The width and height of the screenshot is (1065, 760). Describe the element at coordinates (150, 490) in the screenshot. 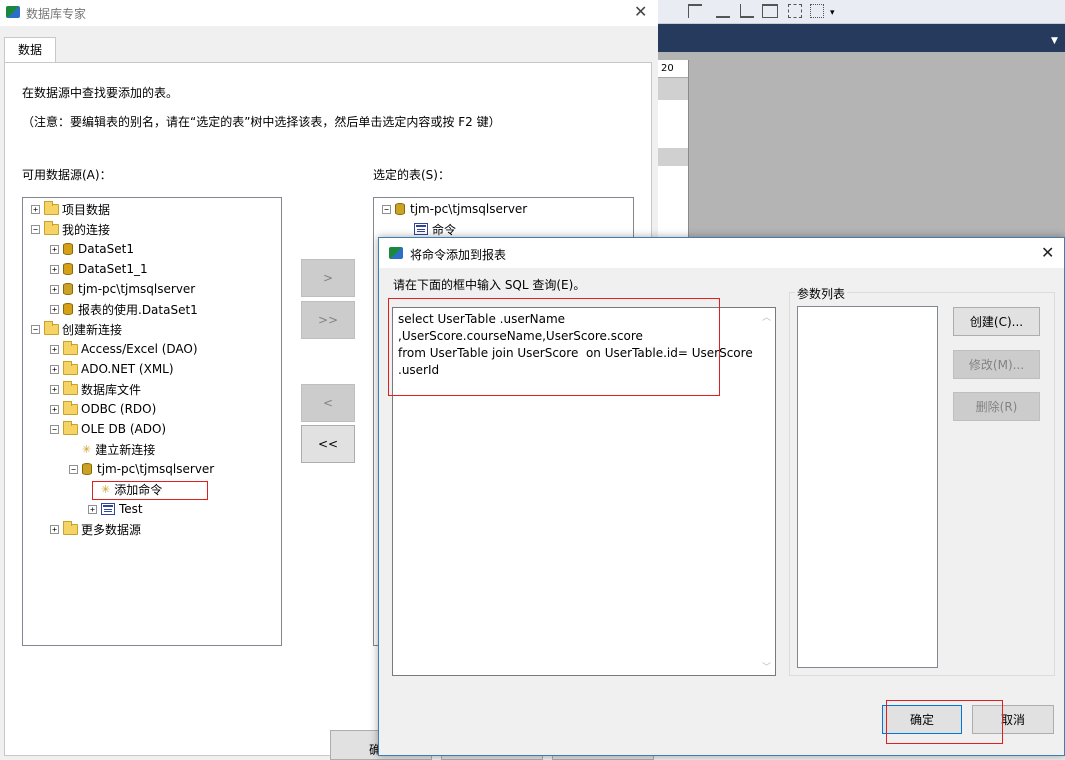

I see `highlight-add-command` at that location.